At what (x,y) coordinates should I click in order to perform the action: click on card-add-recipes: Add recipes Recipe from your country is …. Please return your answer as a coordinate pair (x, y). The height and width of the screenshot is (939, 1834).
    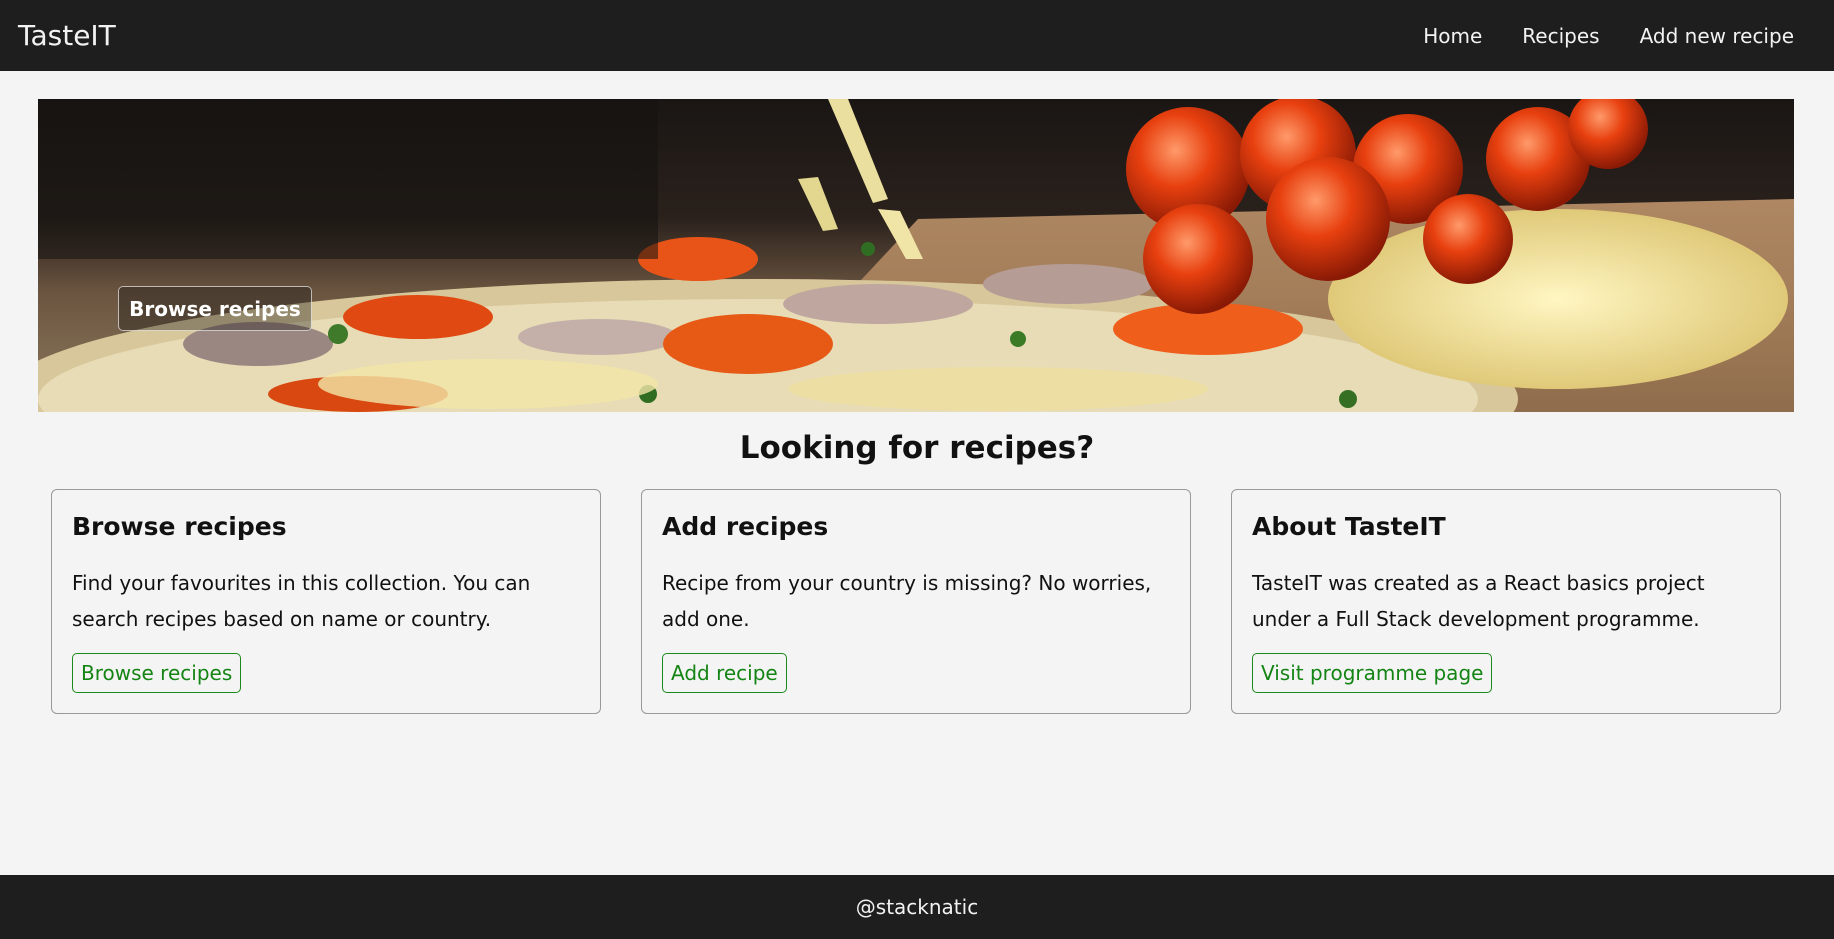
    Looking at the image, I should click on (916, 601).